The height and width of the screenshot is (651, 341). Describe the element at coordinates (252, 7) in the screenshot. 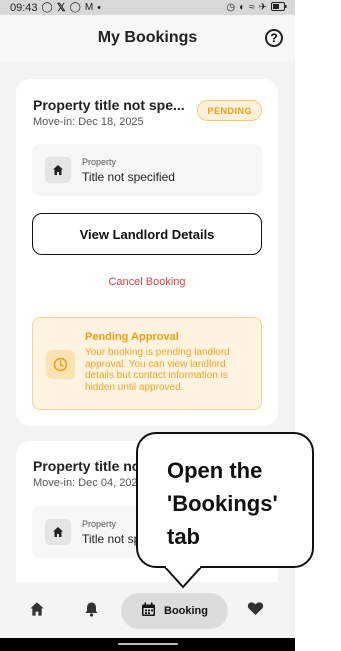

I see `wifi-icon: ≈` at that location.